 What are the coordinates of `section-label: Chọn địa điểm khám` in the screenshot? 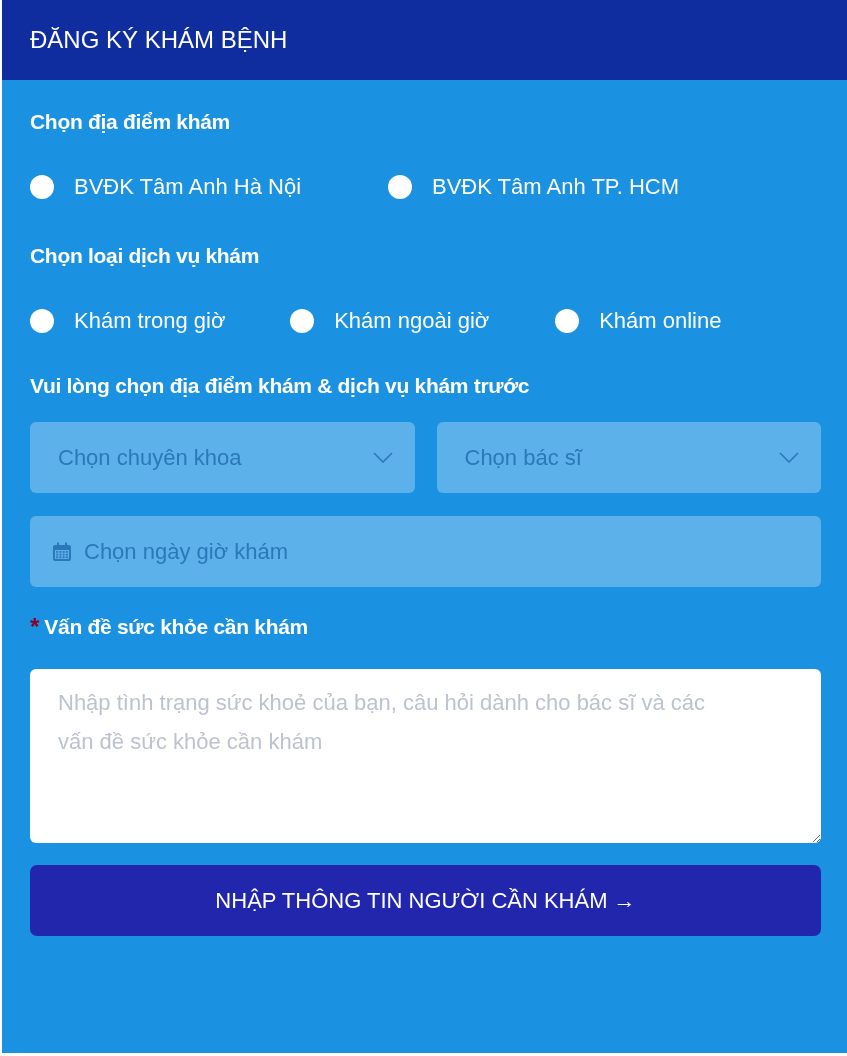 It's located at (130, 122).